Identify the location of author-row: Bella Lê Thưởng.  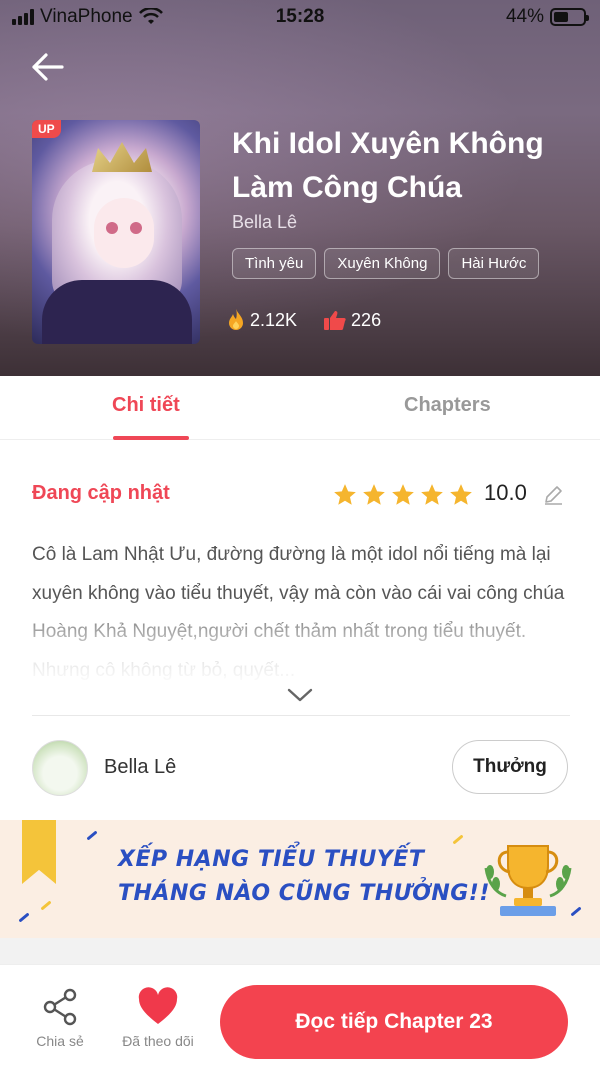
(301, 768).